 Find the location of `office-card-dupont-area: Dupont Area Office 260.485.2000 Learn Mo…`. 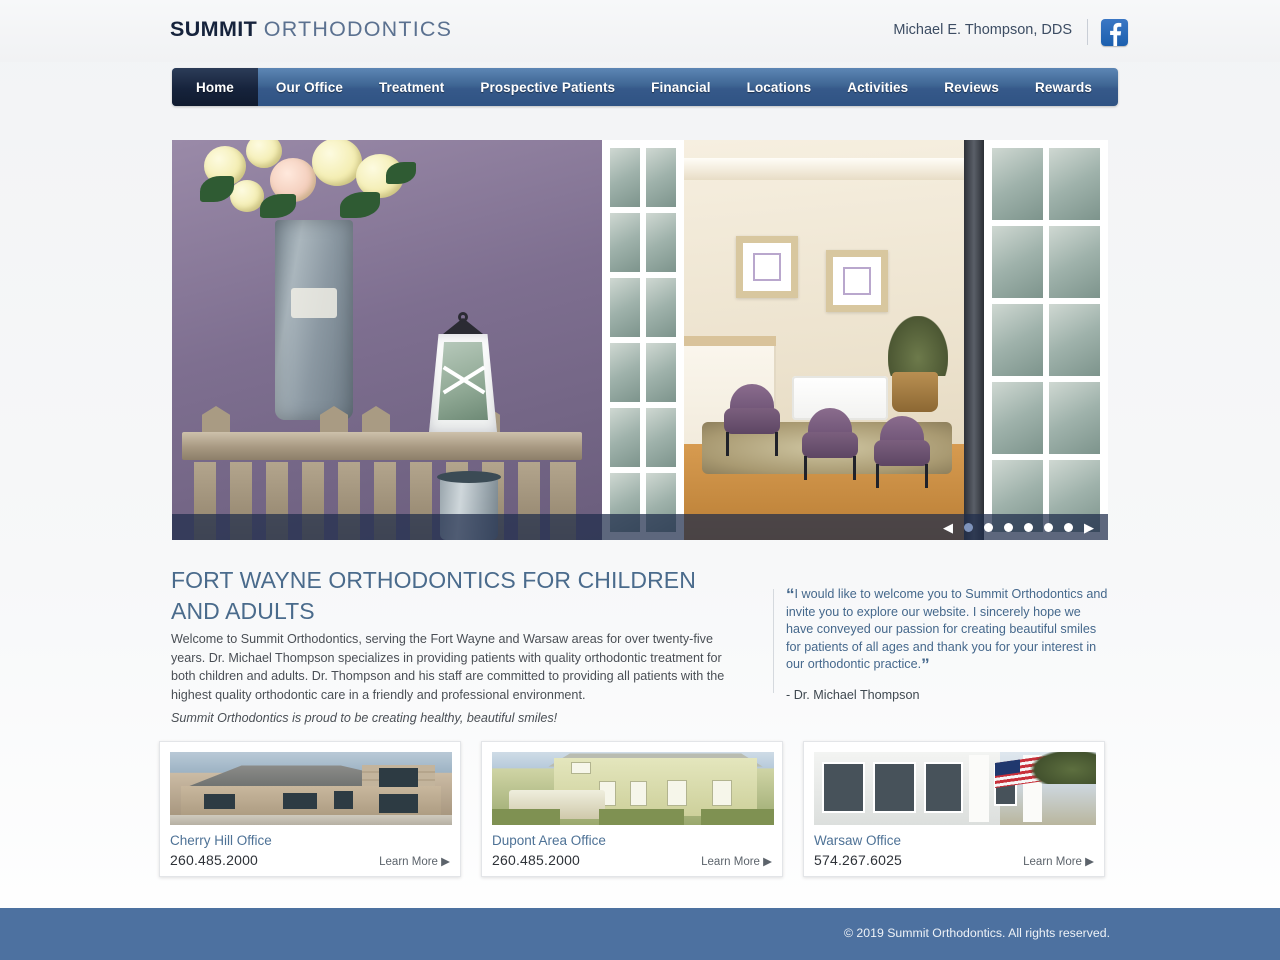

office-card-dupont-area: Dupont Area Office 260.485.2000 Learn Mo… is located at coordinates (632, 809).